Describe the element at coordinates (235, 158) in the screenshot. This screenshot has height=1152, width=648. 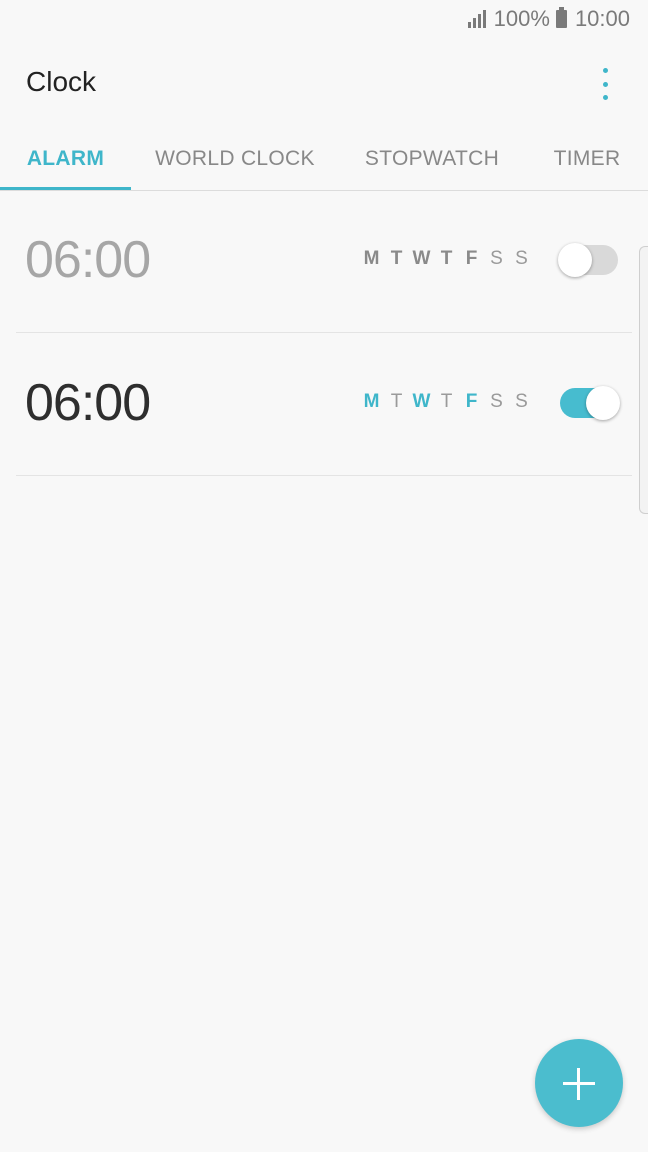
I see `tab-world-clock: WORLD CLOCK` at that location.